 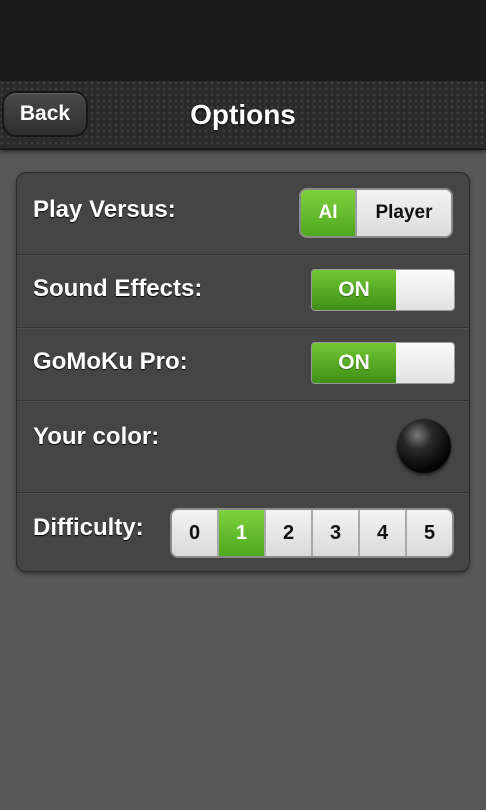 What do you see at coordinates (243, 291) in the screenshot?
I see `sound-effects-row: Sound Effects: ON` at bounding box center [243, 291].